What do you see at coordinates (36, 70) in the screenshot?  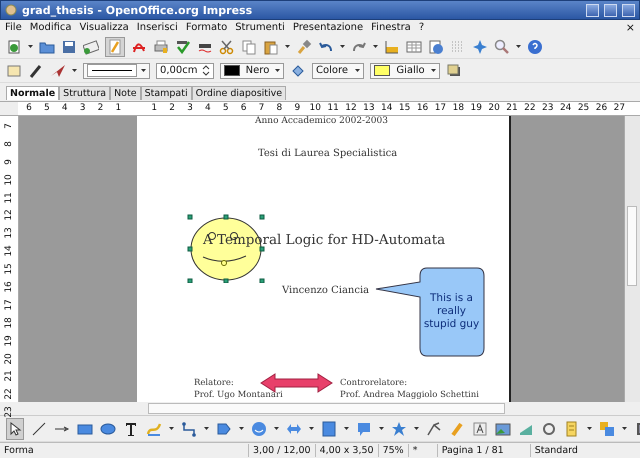 I see `pen-icon` at bounding box center [36, 70].